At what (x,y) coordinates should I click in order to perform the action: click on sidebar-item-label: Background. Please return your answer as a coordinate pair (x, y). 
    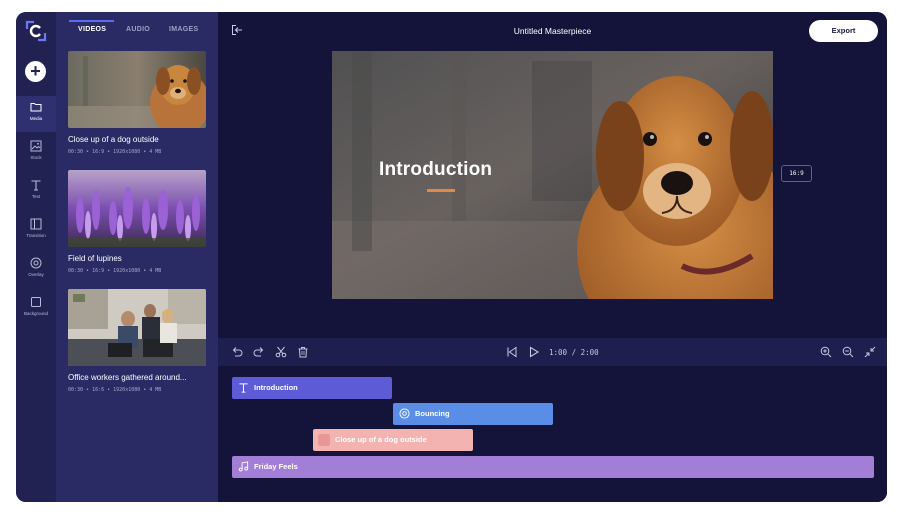
    Looking at the image, I should click on (36, 313).